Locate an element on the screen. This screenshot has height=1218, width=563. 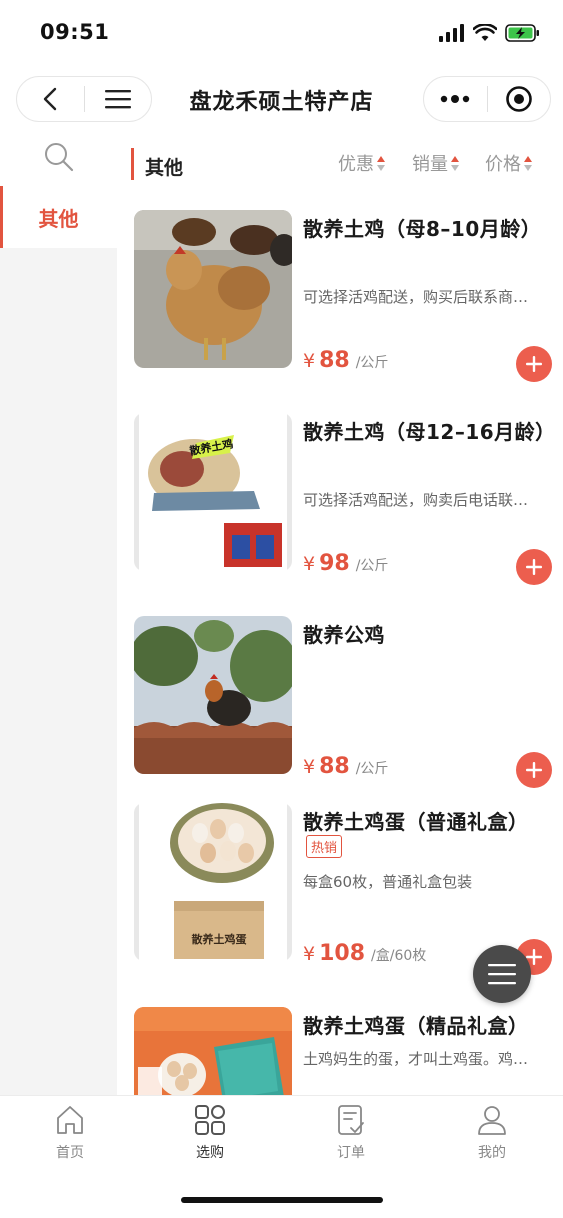
product-name: 散养土鸡蛋（普通礼盒） is located at coordinates (416, 822).